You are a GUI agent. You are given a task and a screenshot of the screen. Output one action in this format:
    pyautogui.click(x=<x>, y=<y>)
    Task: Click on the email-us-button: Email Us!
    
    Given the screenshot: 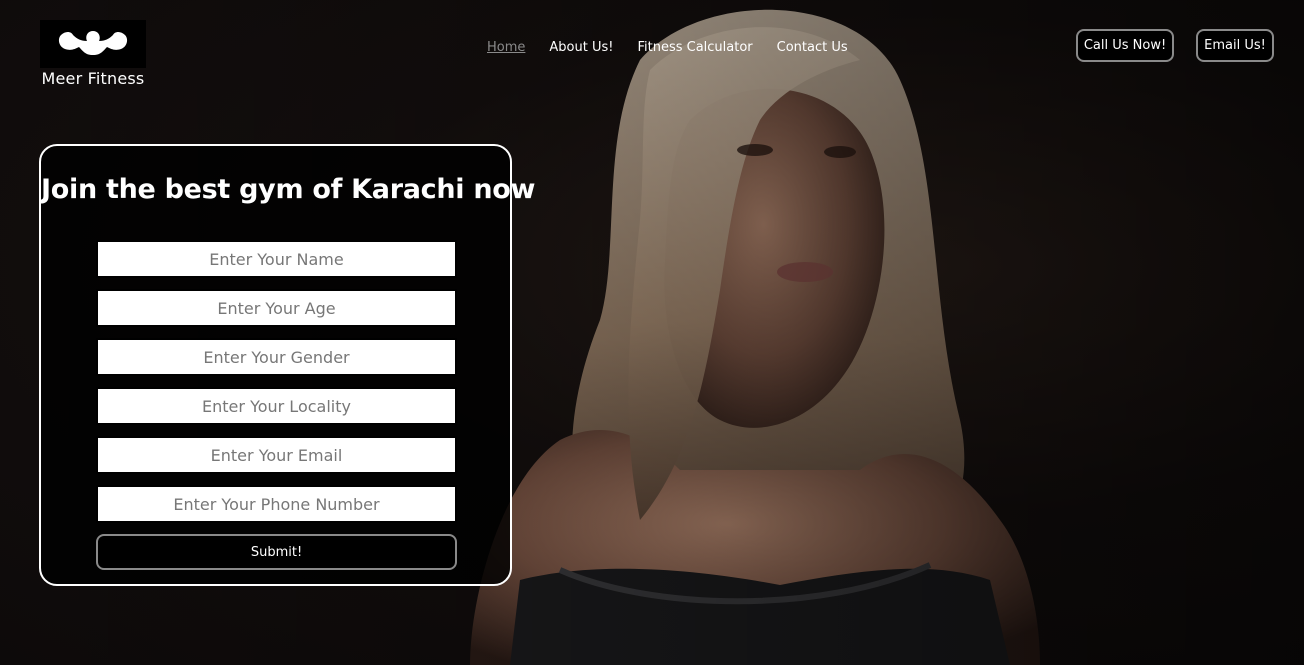 What is the action you would take?
    pyautogui.click(x=1235, y=45)
    